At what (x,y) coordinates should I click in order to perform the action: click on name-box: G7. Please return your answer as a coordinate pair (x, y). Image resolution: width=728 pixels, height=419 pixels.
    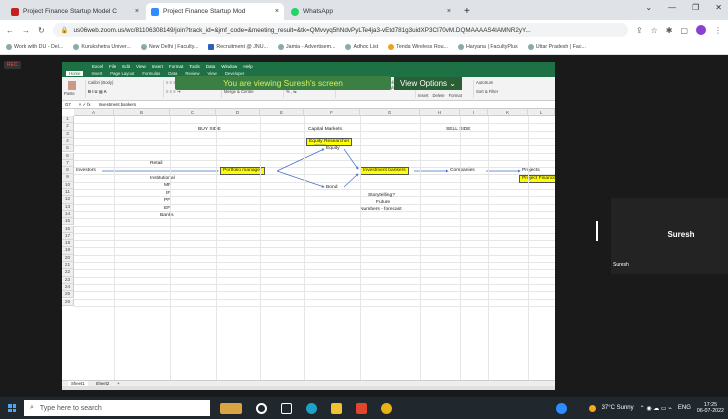
    Looking at the image, I should click on (68, 104).